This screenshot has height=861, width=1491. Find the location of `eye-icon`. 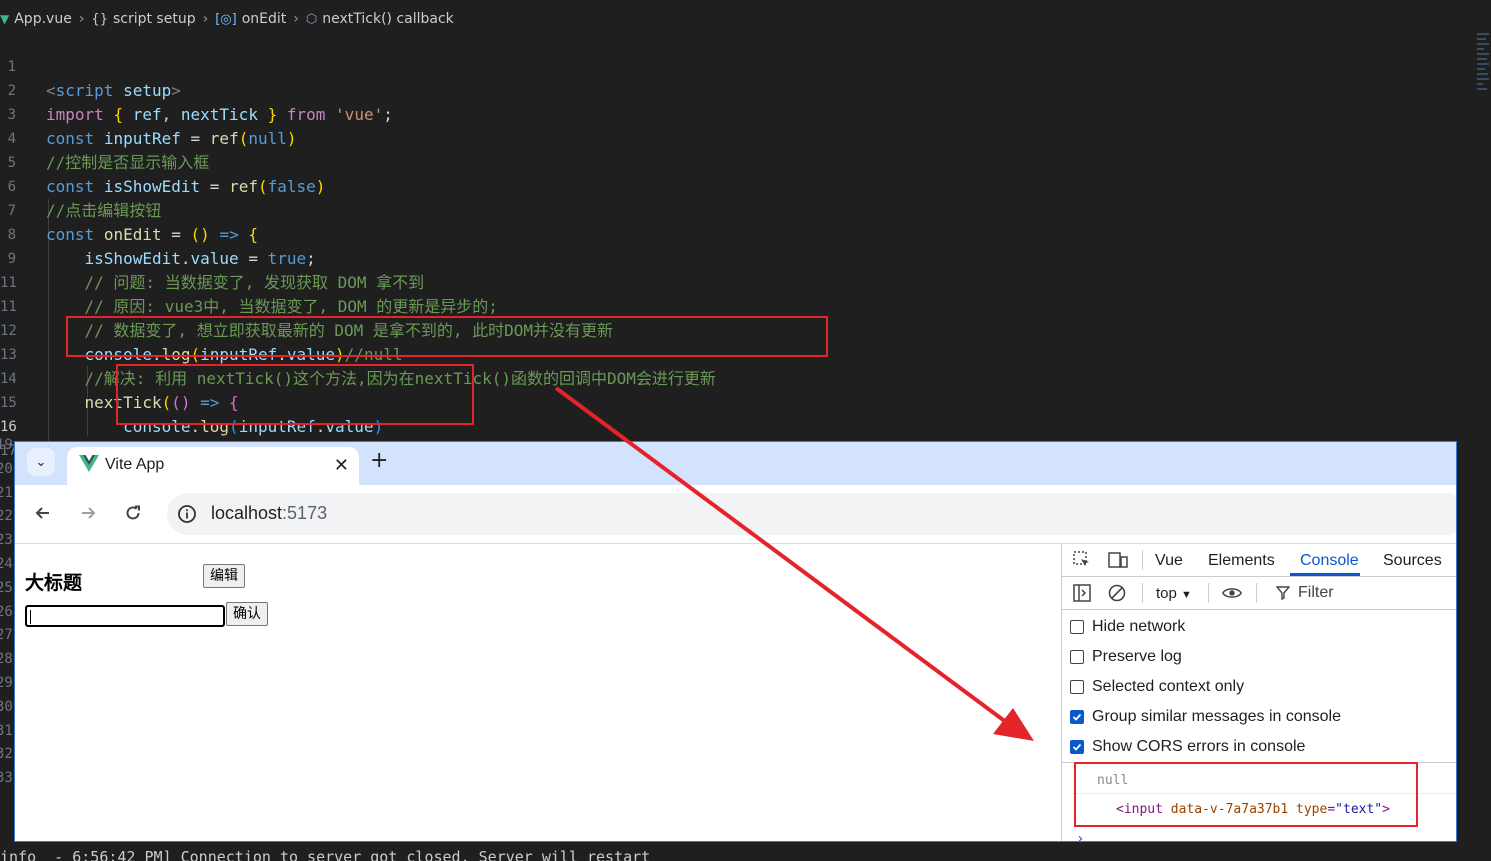

eye-icon is located at coordinates (1232, 593).